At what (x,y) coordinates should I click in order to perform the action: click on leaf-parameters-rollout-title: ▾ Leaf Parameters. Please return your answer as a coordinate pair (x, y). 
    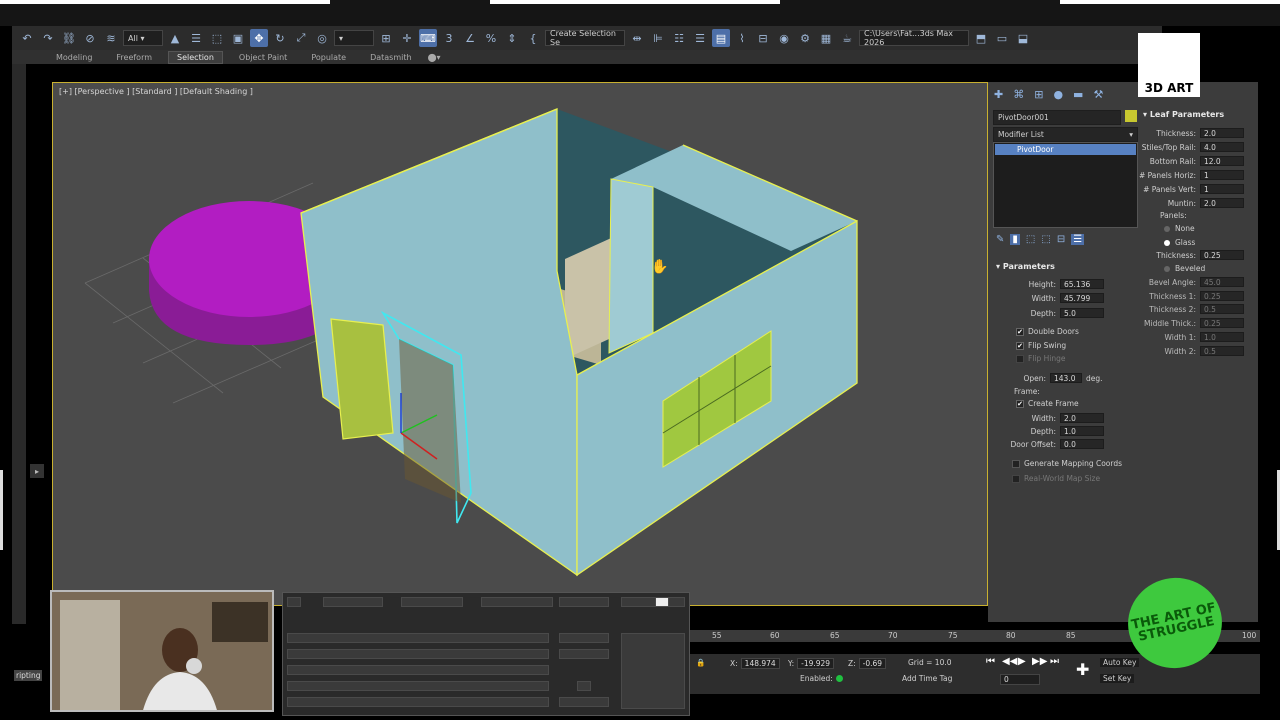
    Looking at the image, I should click on (1183, 114).